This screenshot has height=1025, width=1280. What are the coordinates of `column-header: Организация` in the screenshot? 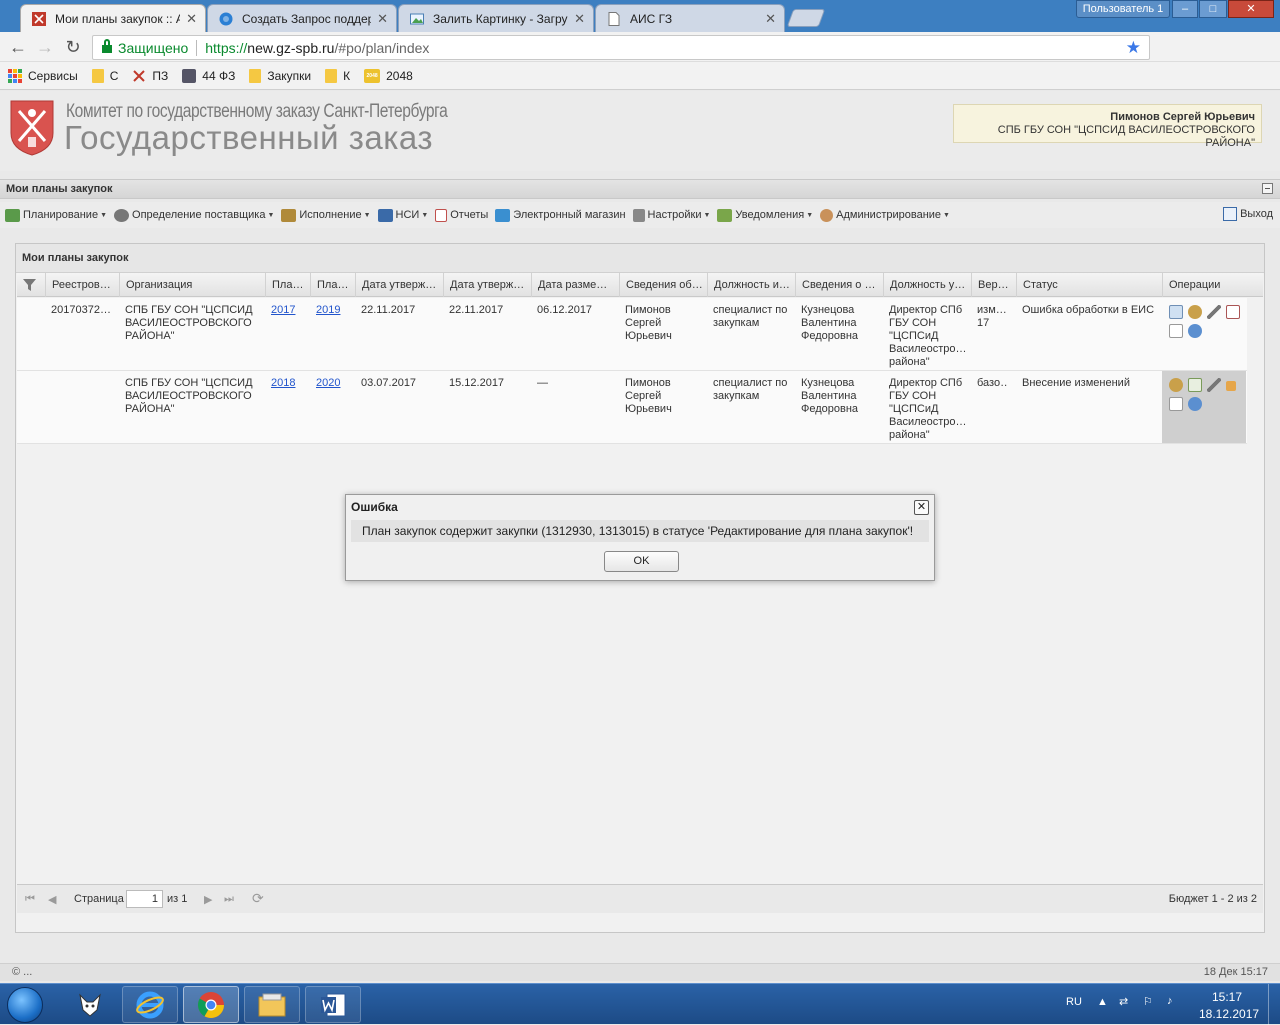 It's located at (192, 285).